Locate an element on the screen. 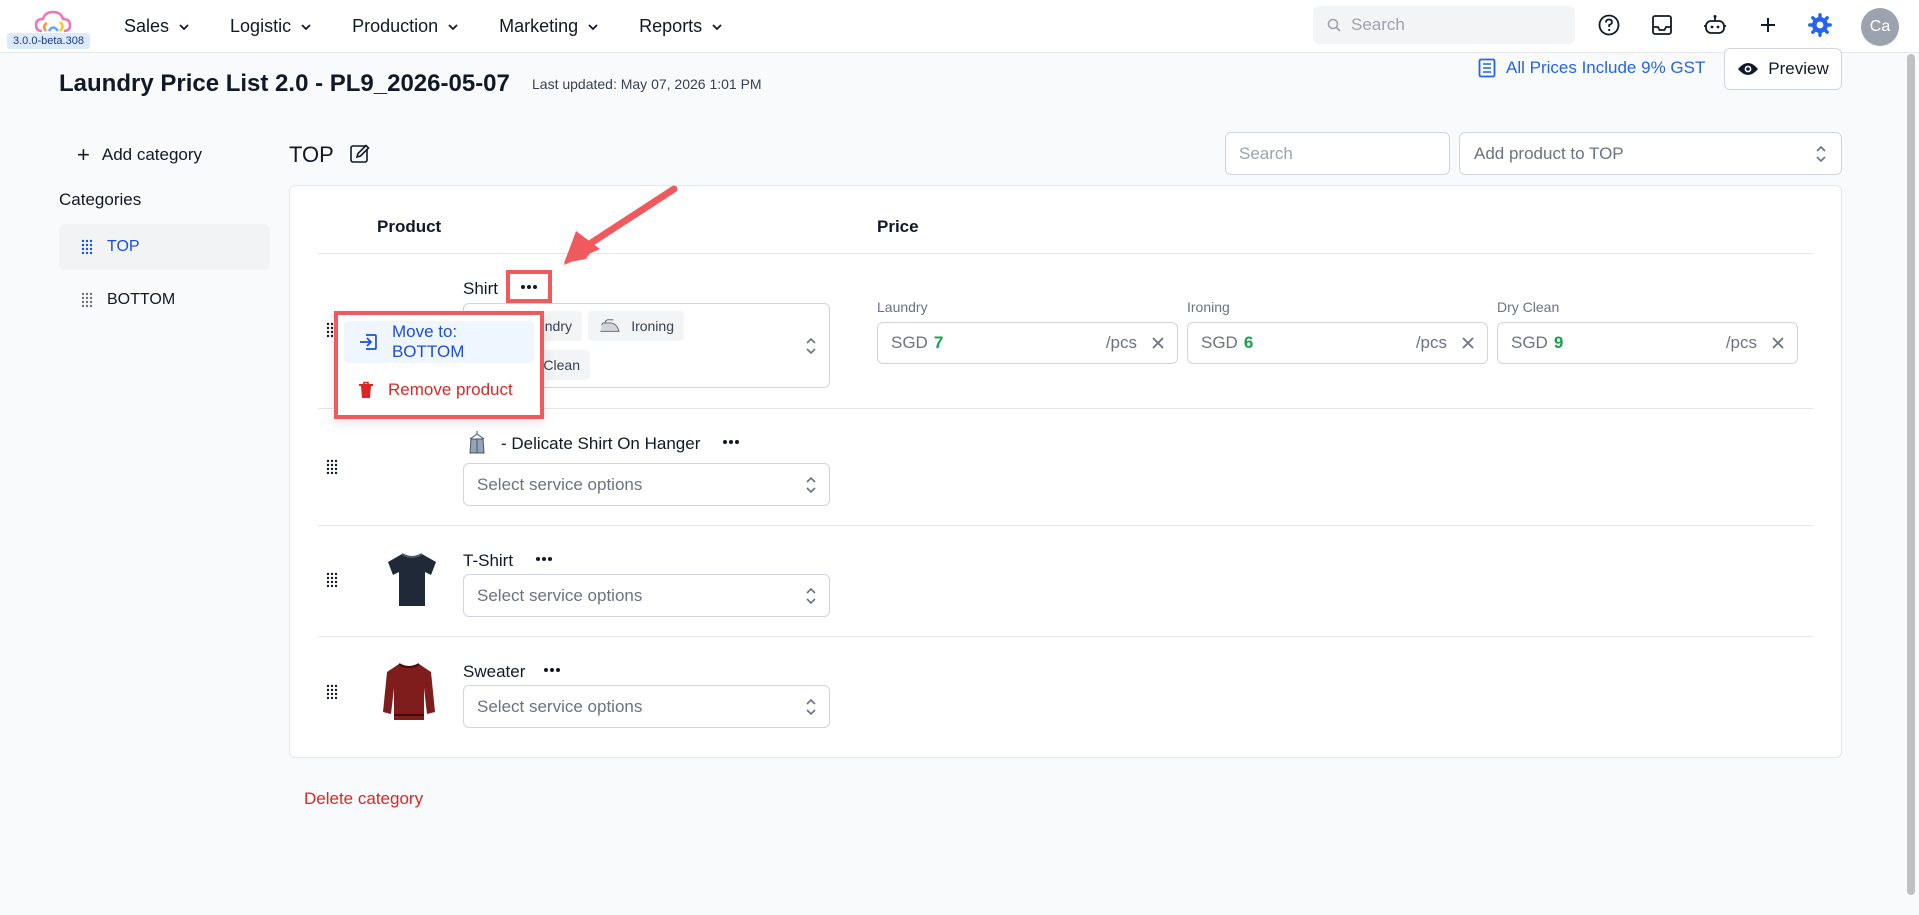 The height and width of the screenshot is (915, 1919). product-search-input is located at coordinates (1337, 153).